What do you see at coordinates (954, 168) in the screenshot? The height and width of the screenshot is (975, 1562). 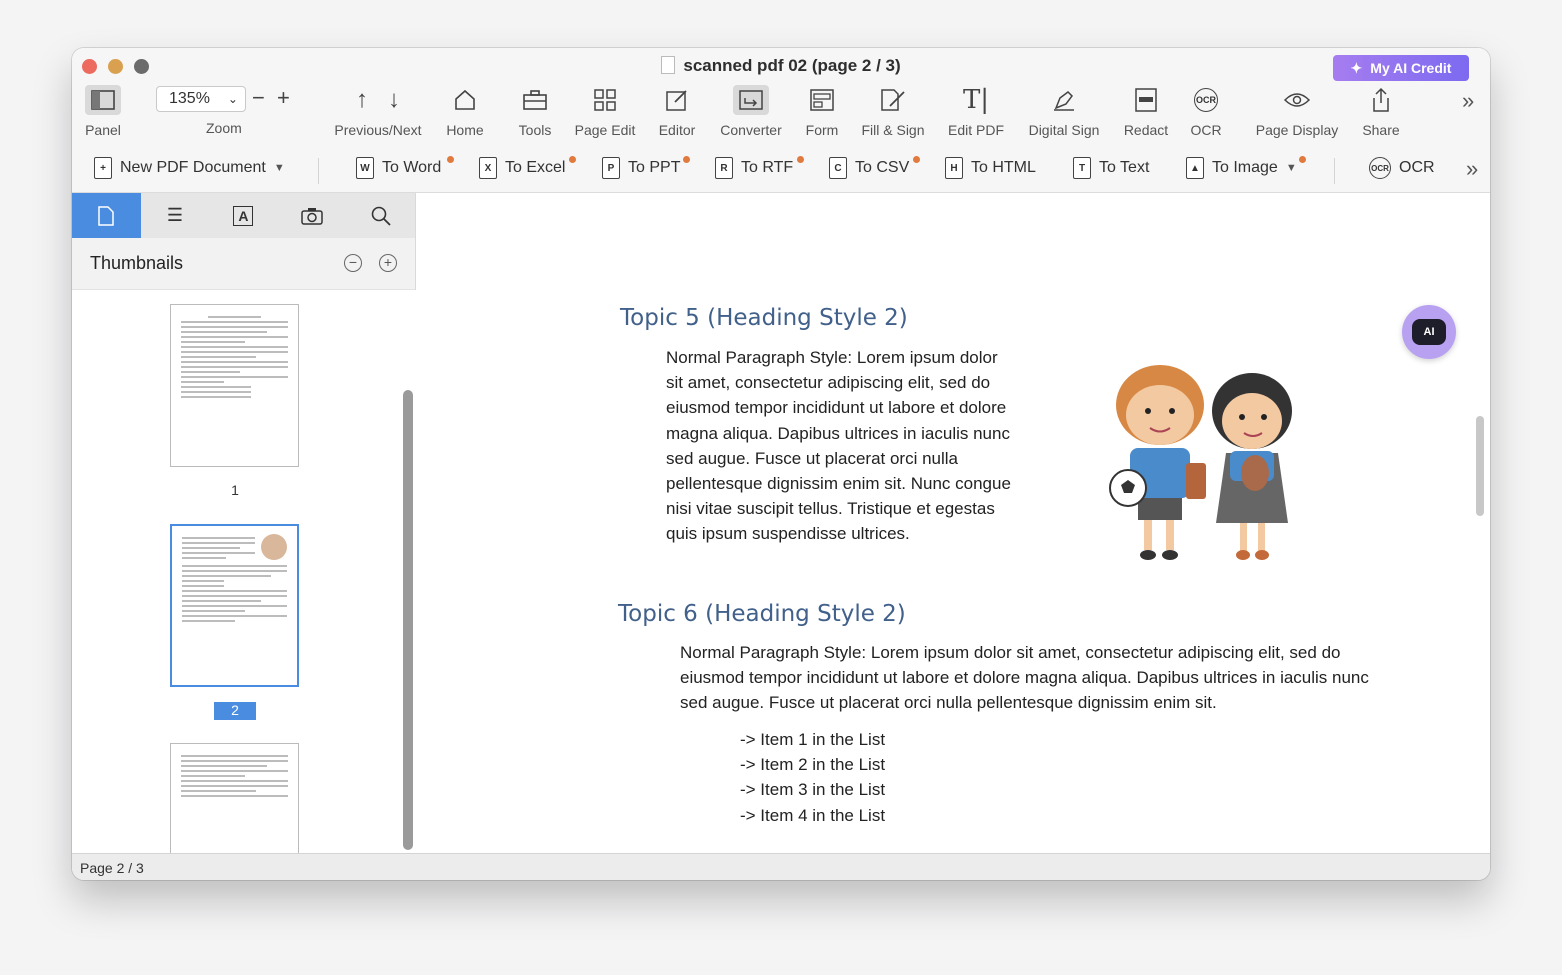 I see `html-file-icon: H` at bounding box center [954, 168].